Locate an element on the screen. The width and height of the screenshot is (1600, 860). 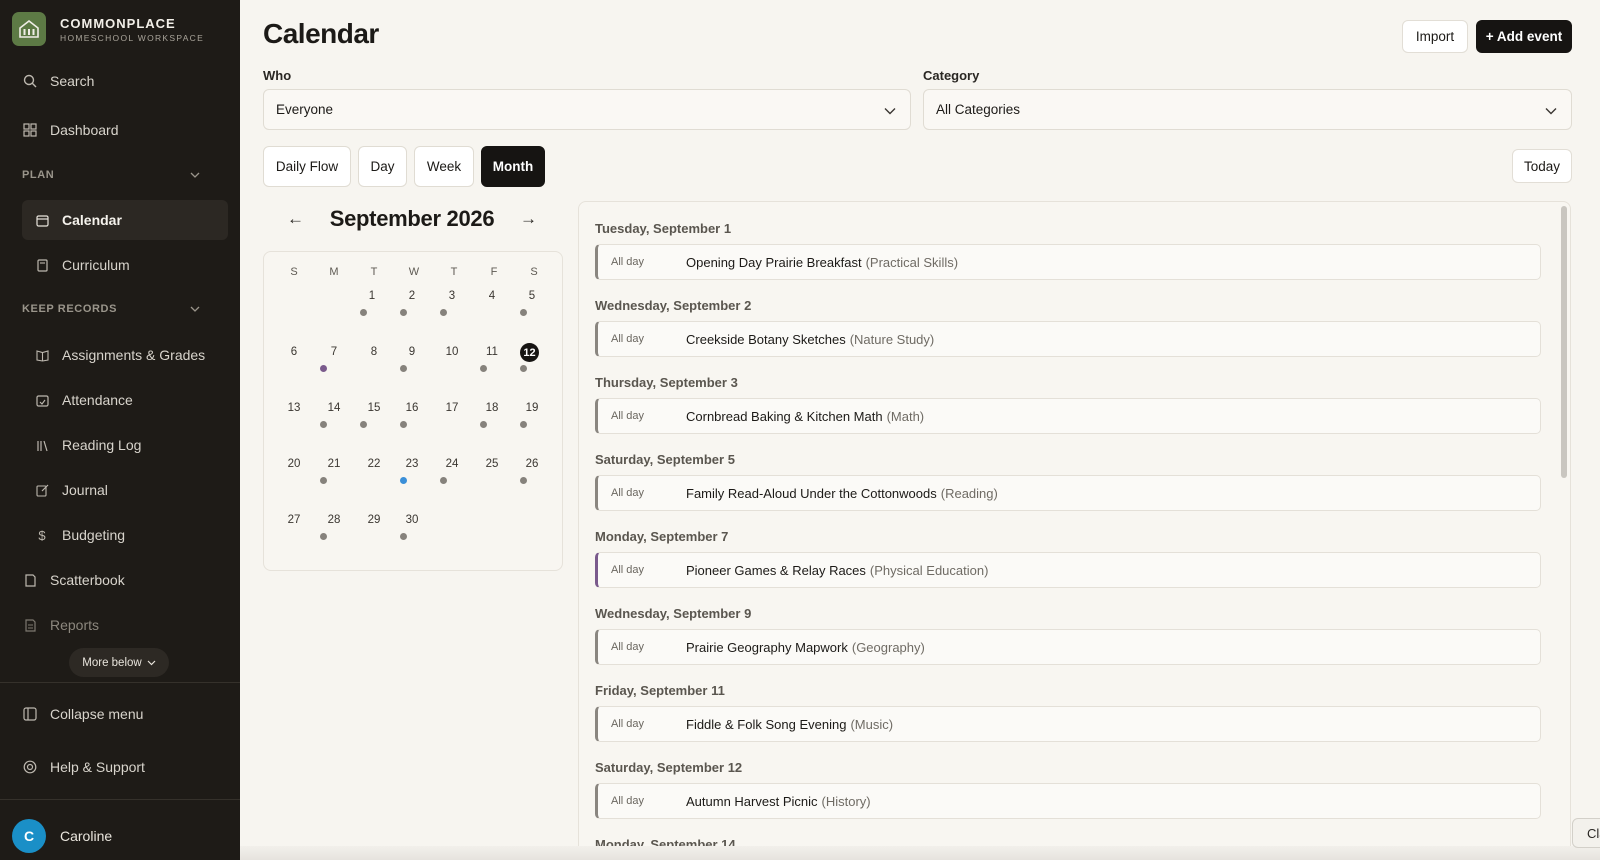
event-category: (Reading) is located at coordinates (969, 493).